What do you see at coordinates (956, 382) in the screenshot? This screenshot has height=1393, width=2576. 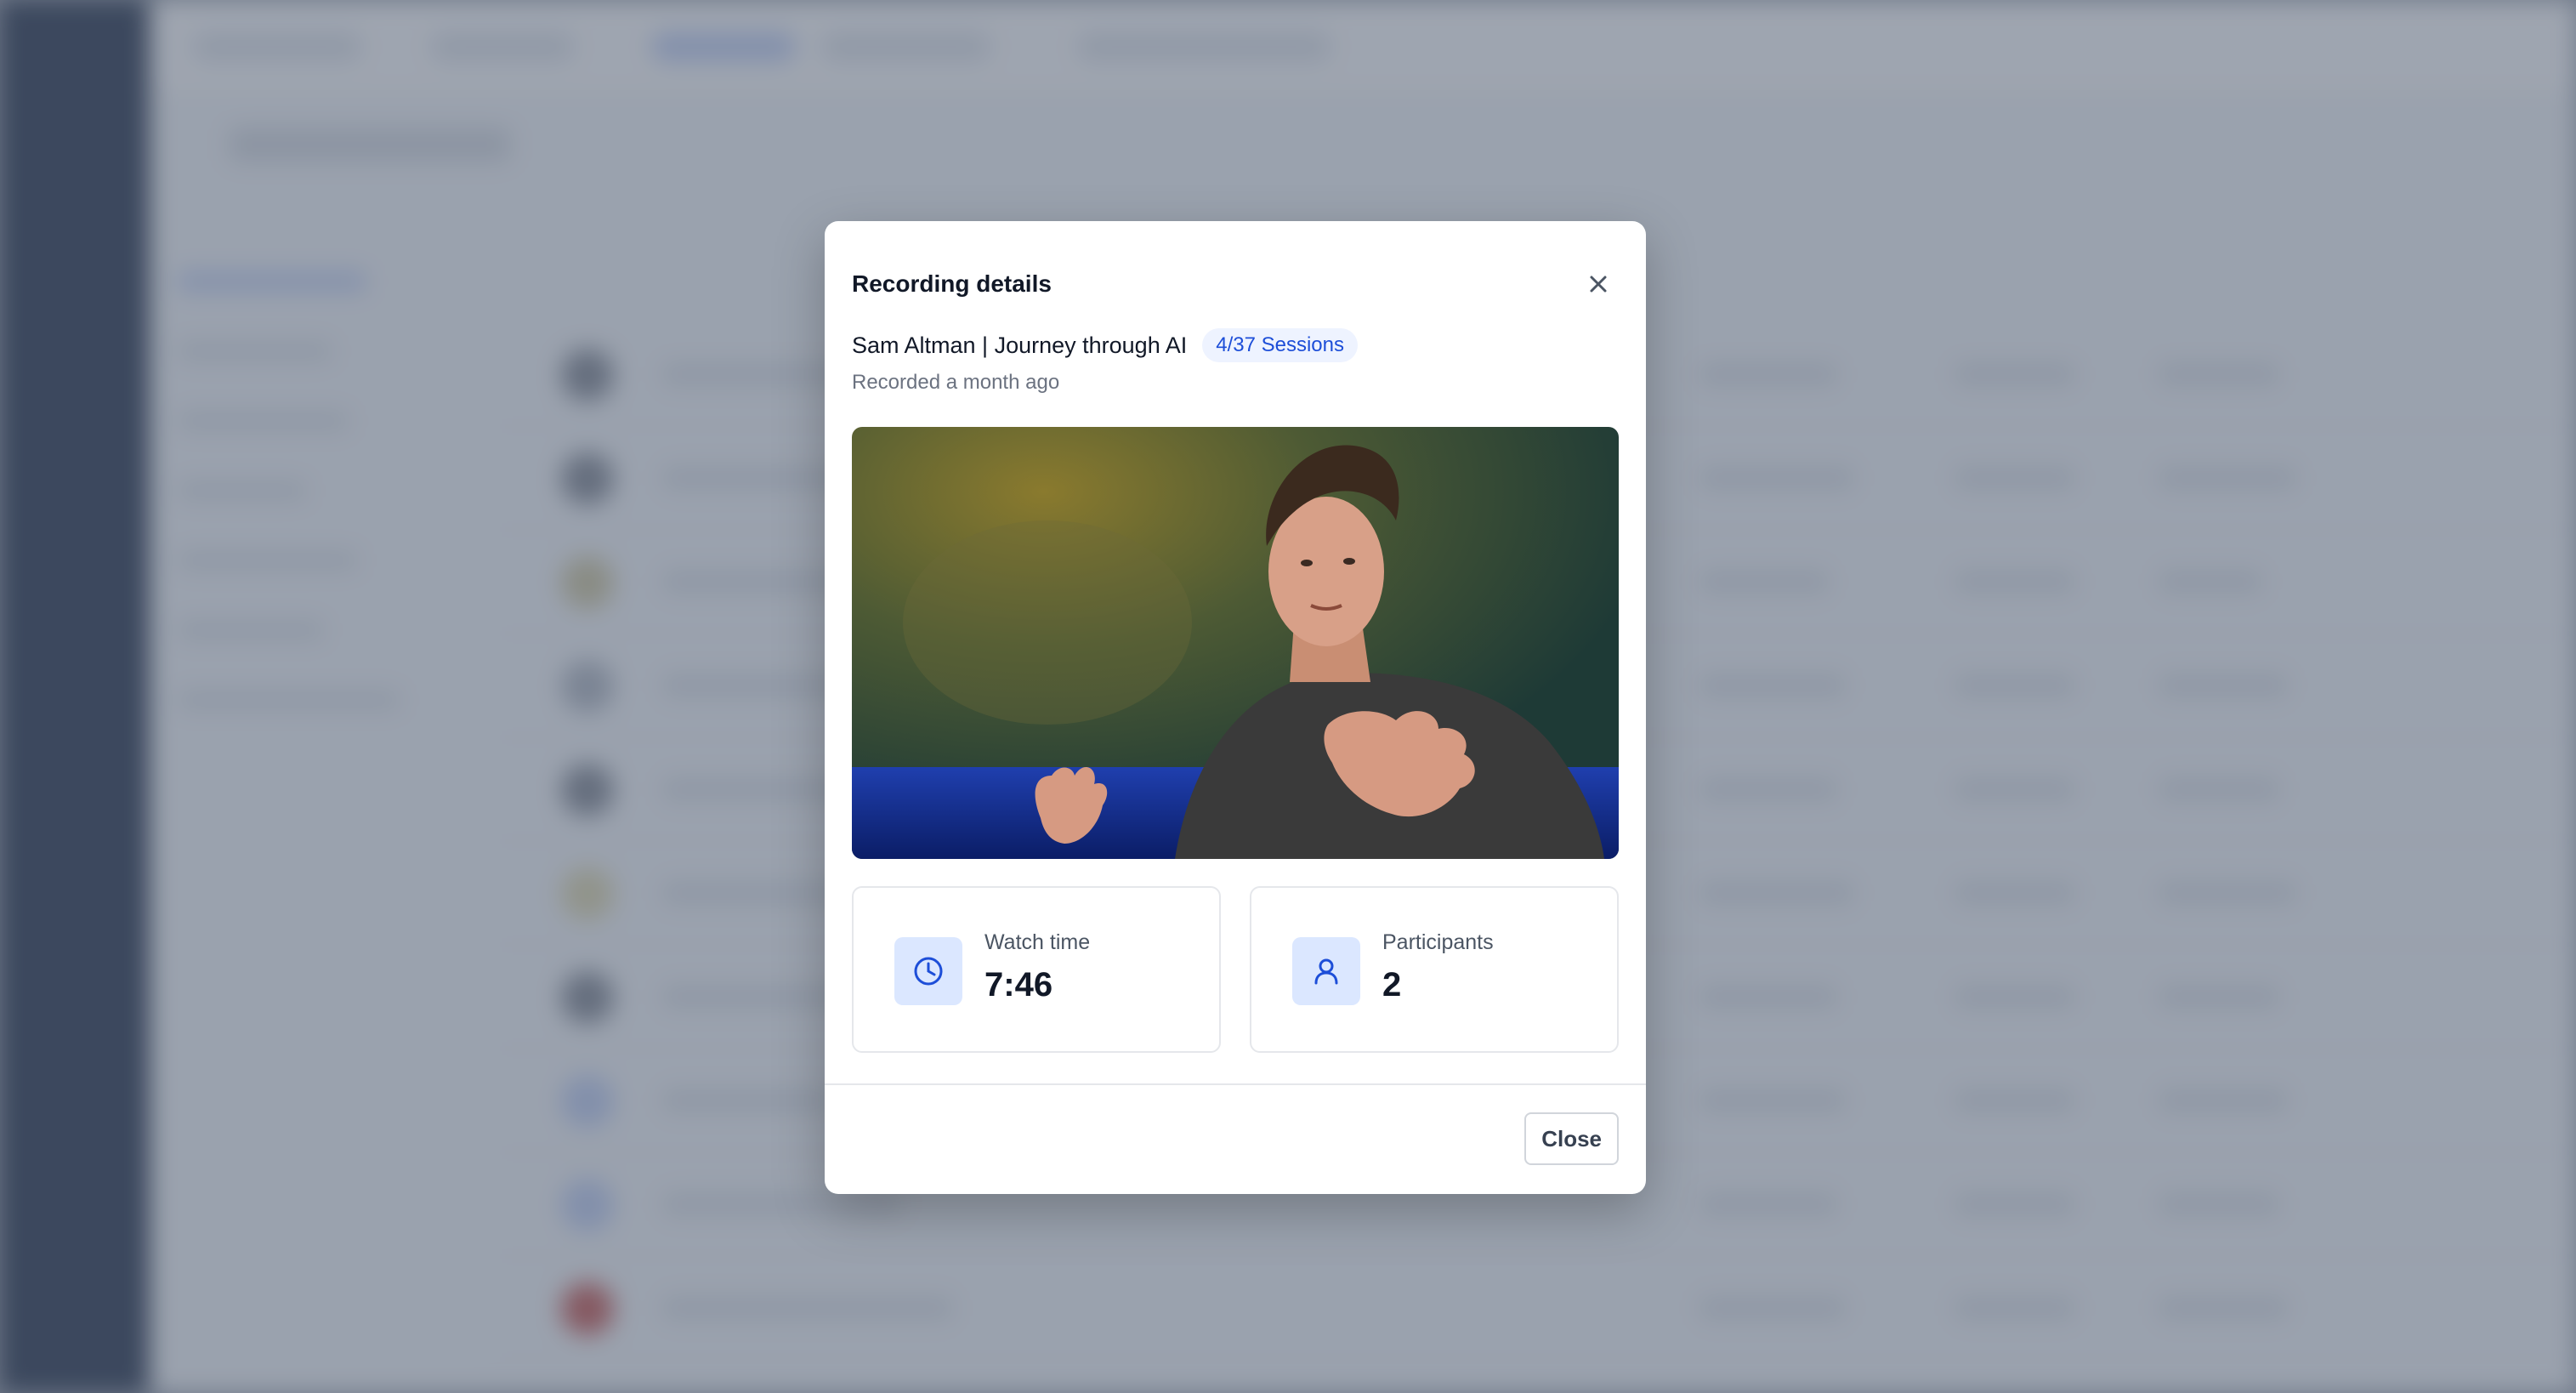 I see `recorded-time: Recorded a month ago` at bounding box center [956, 382].